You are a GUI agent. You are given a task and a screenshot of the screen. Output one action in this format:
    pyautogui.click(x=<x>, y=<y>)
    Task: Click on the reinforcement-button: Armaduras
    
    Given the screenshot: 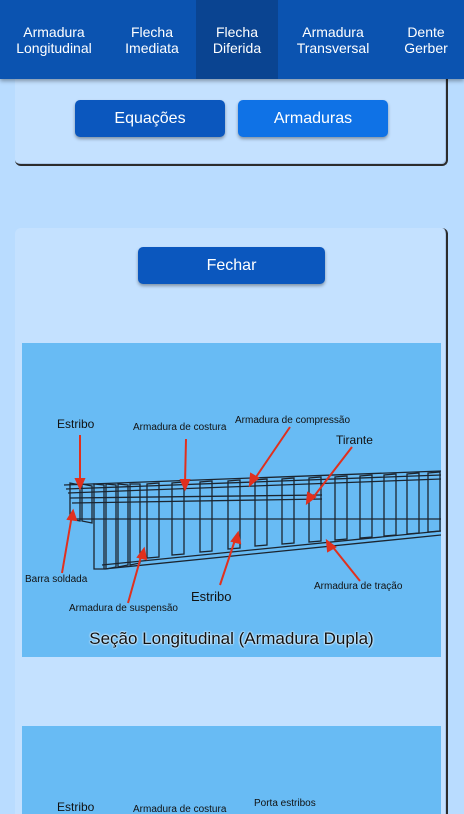 What is the action you would take?
    pyautogui.click(x=313, y=118)
    